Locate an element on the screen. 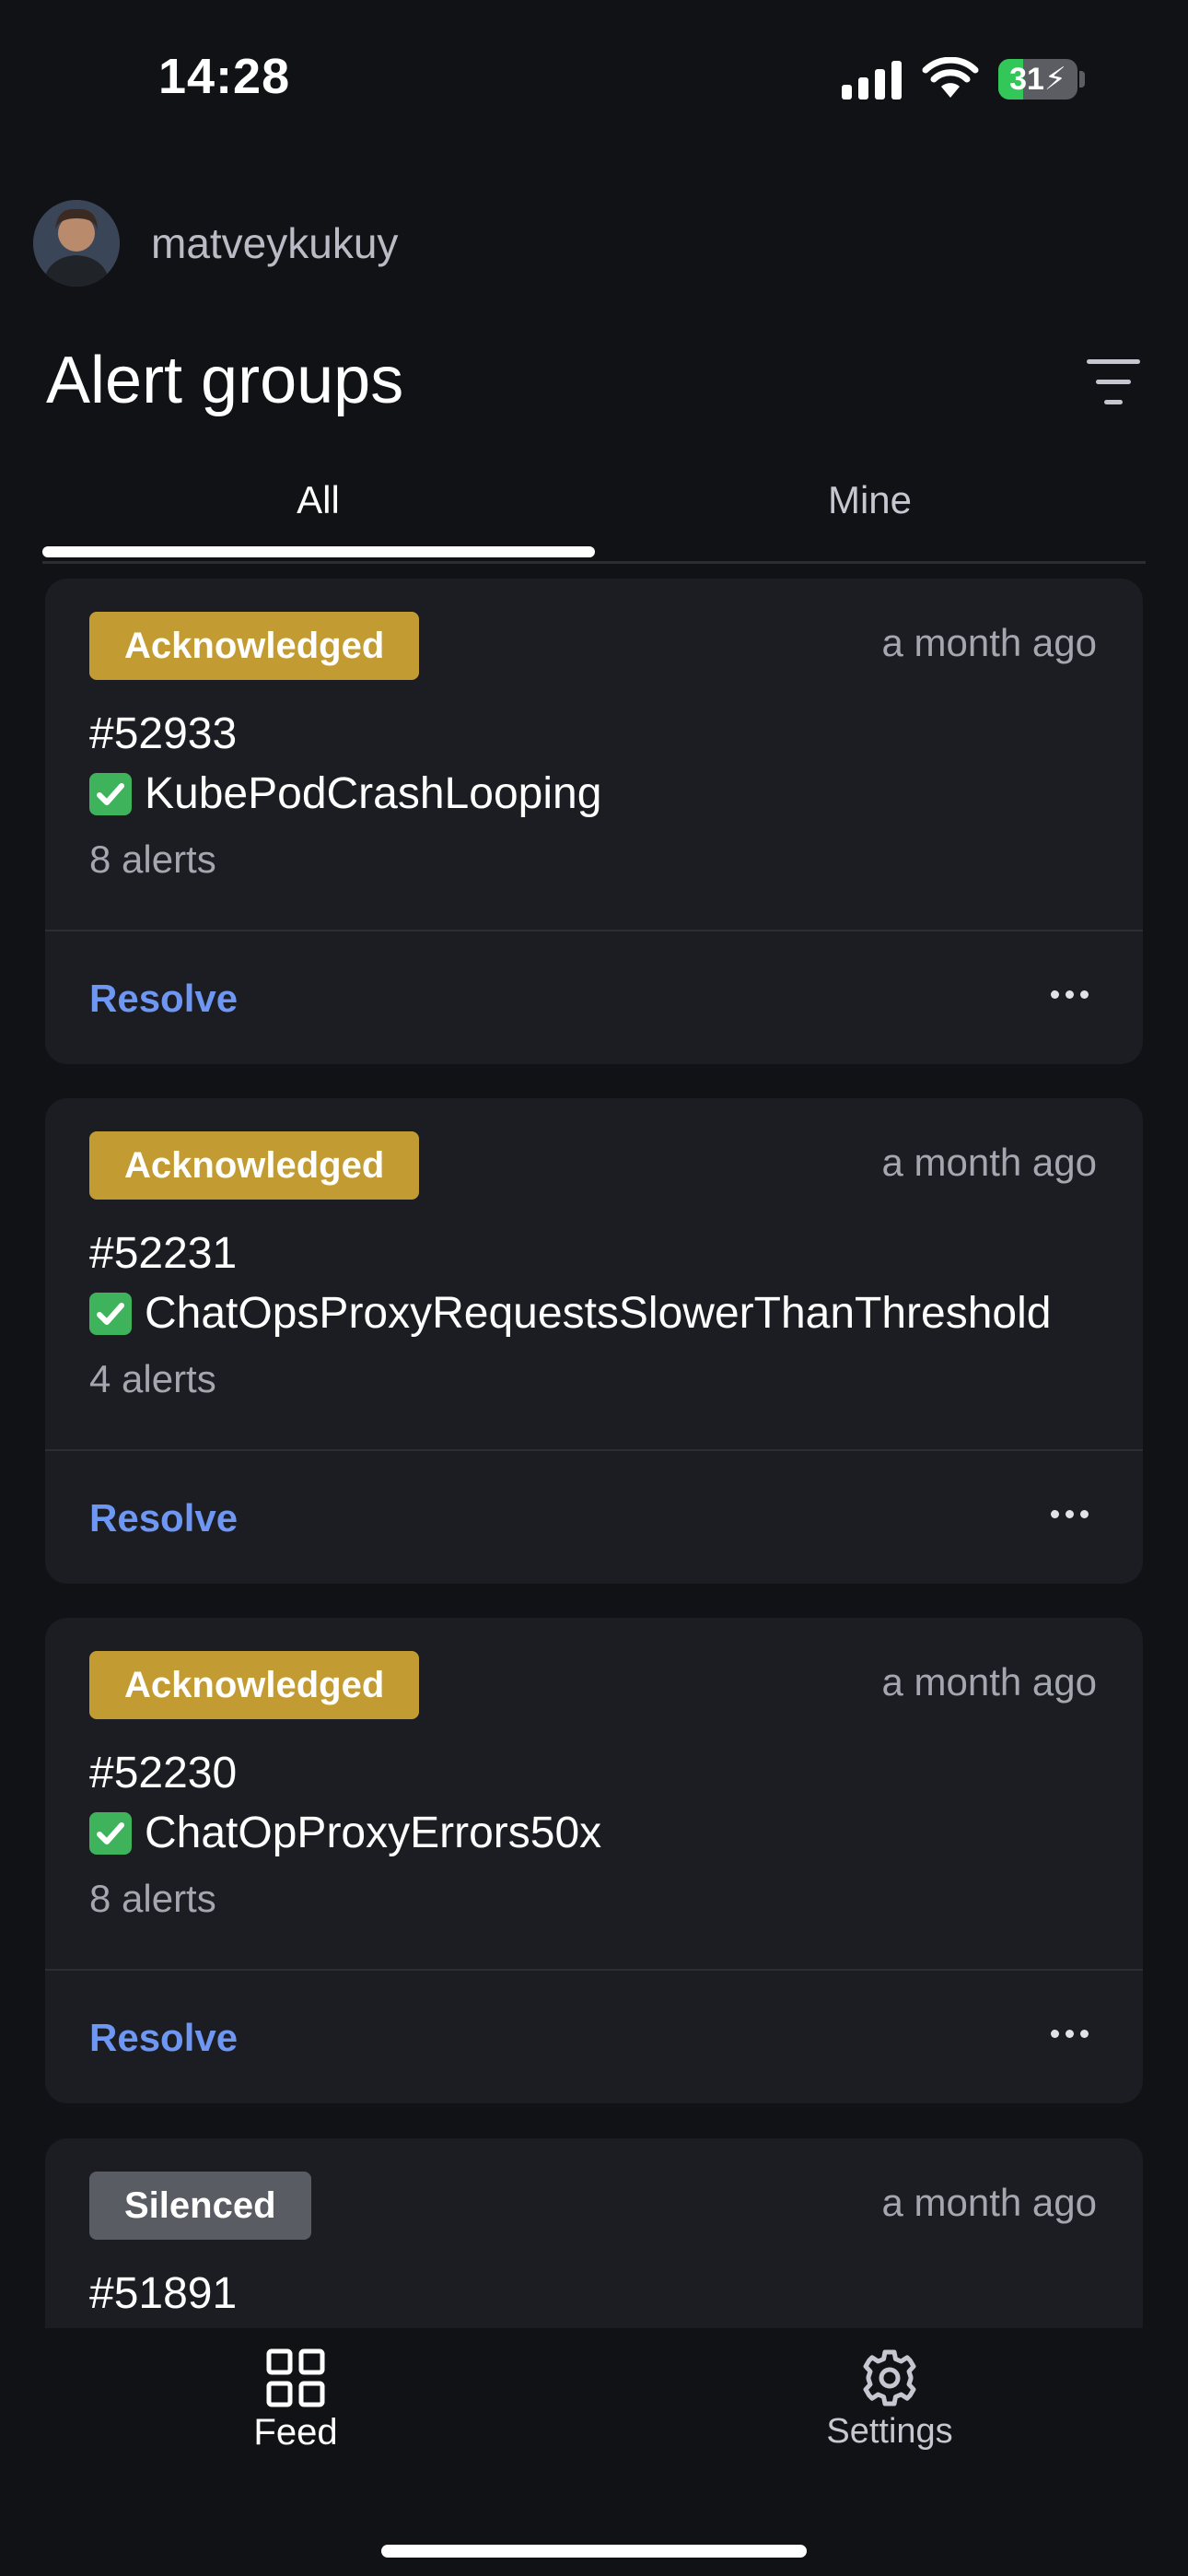  nav-settings: Settings is located at coordinates (889, 2400).